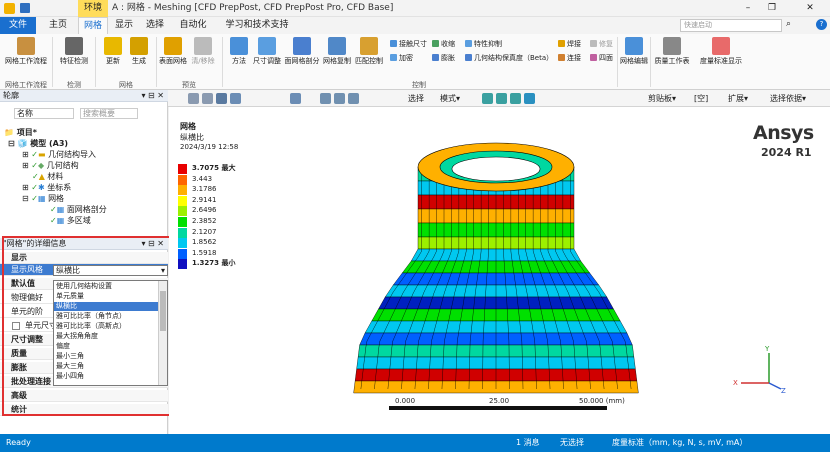 The width and height of the screenshot is (830, 452). Describe the element at coordinates (772, 8) in the screenshot. I see `restore-button: ❐` at that location.